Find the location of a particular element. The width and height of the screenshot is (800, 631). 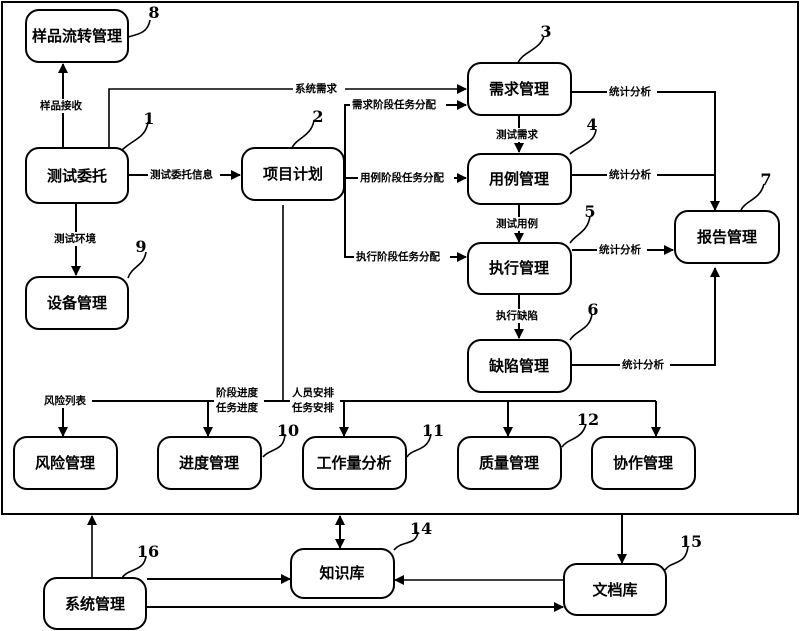

svg-text: 进度管理 is located at coordinates (209, 463).